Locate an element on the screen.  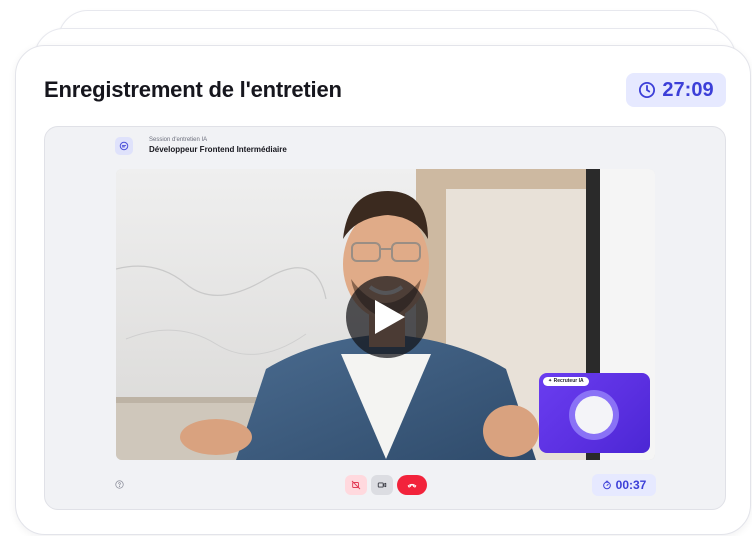
session-icon-box is located at coordinates (124, 146).